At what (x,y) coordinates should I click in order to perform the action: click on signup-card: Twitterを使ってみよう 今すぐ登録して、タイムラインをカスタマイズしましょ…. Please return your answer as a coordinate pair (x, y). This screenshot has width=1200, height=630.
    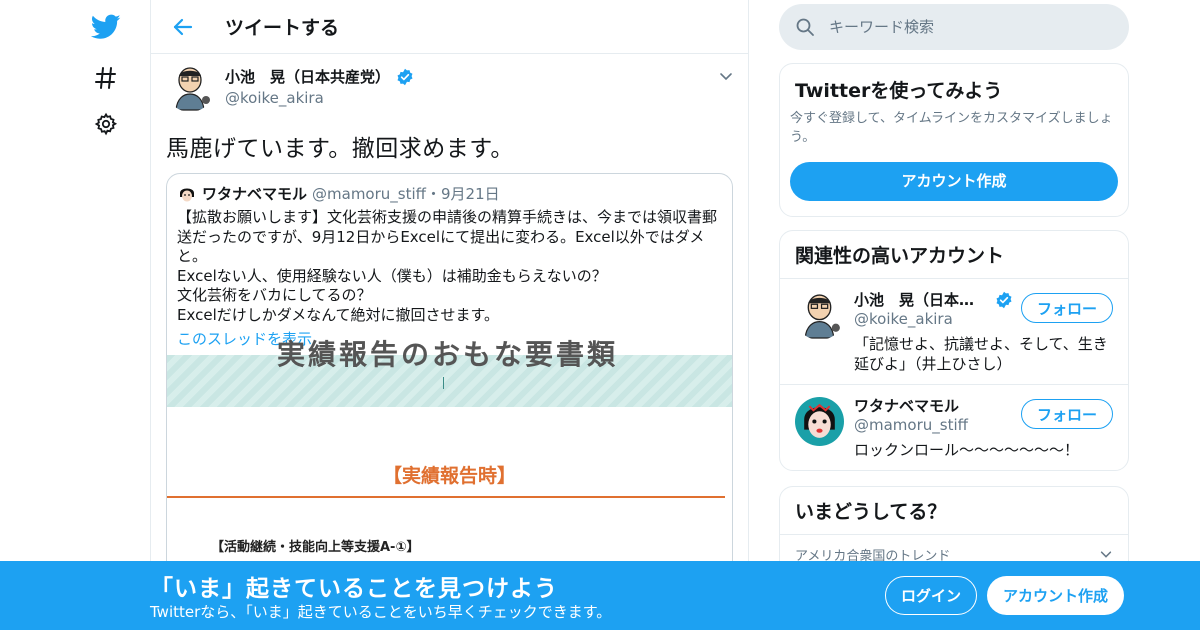
    Looking at the image, I should click on (954, 140).